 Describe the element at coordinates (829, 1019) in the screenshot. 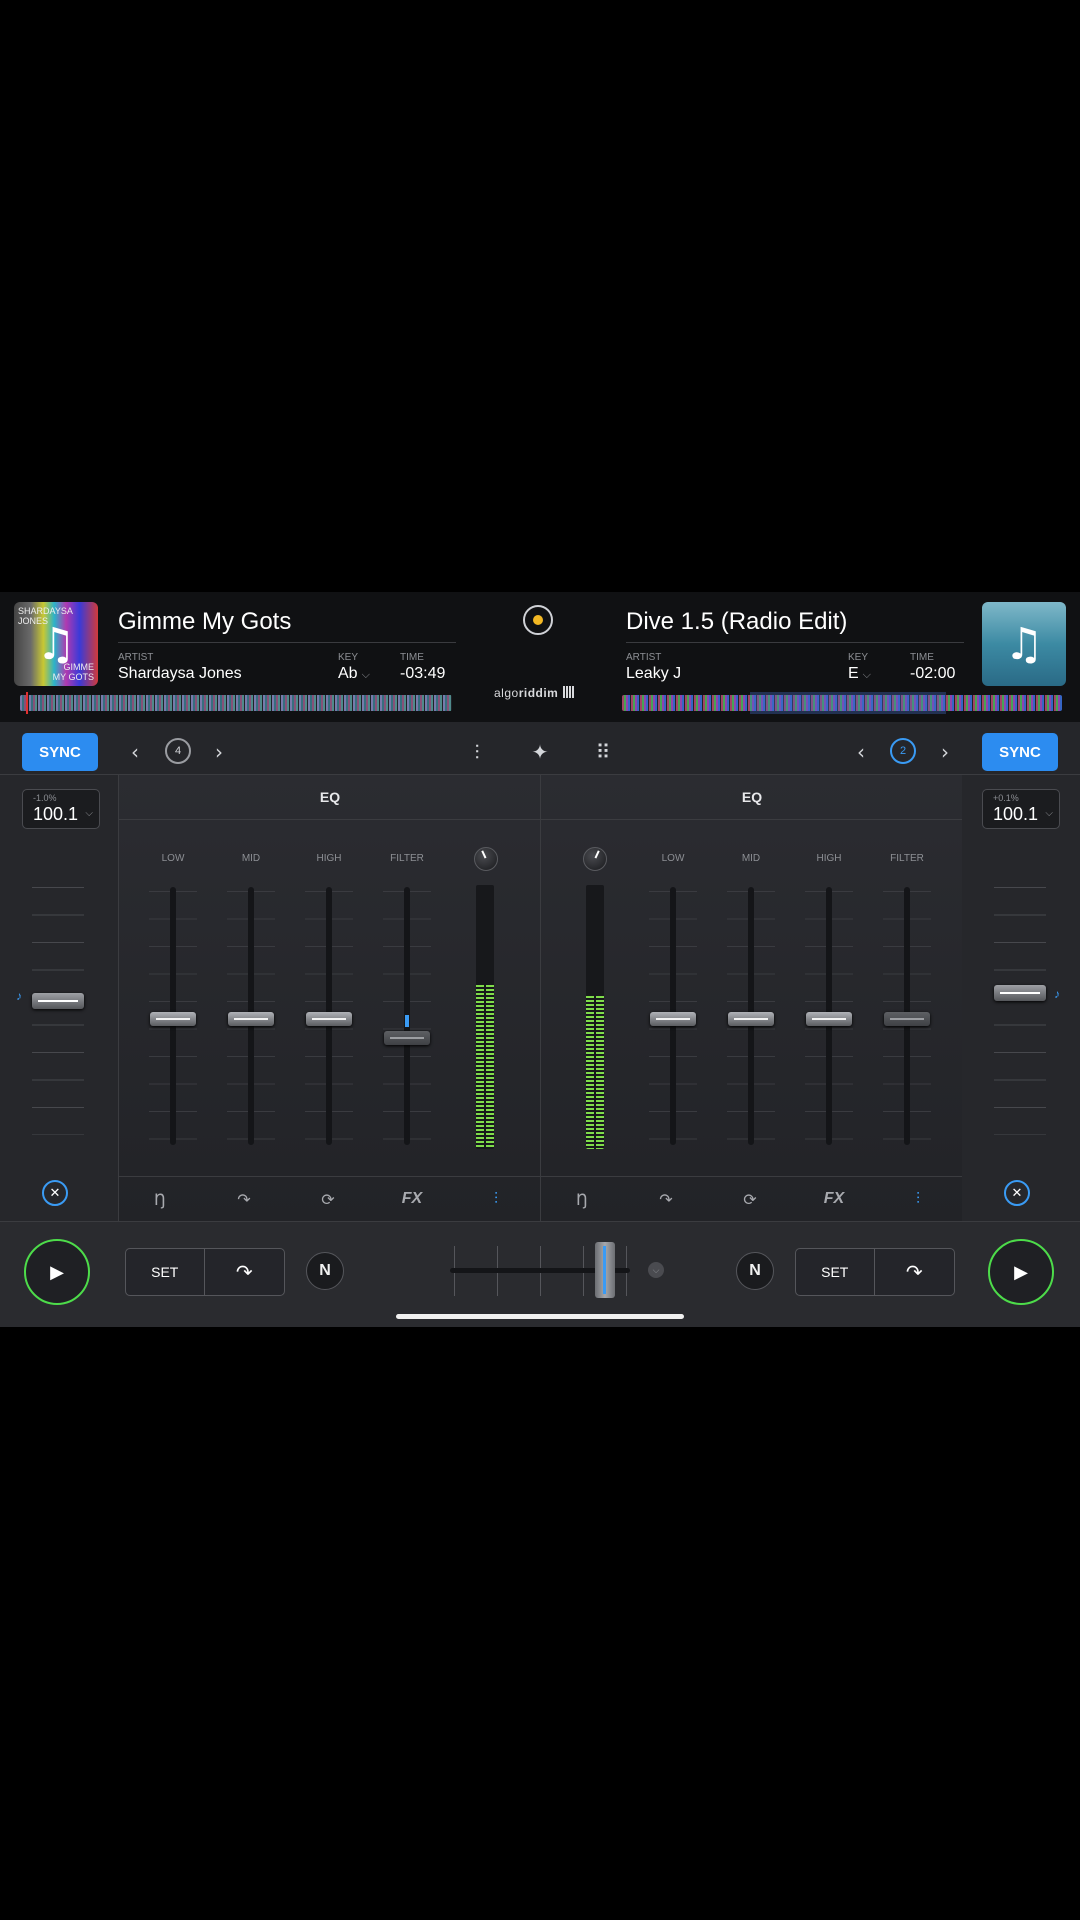

I see `deck-b-high-fader` at that location.